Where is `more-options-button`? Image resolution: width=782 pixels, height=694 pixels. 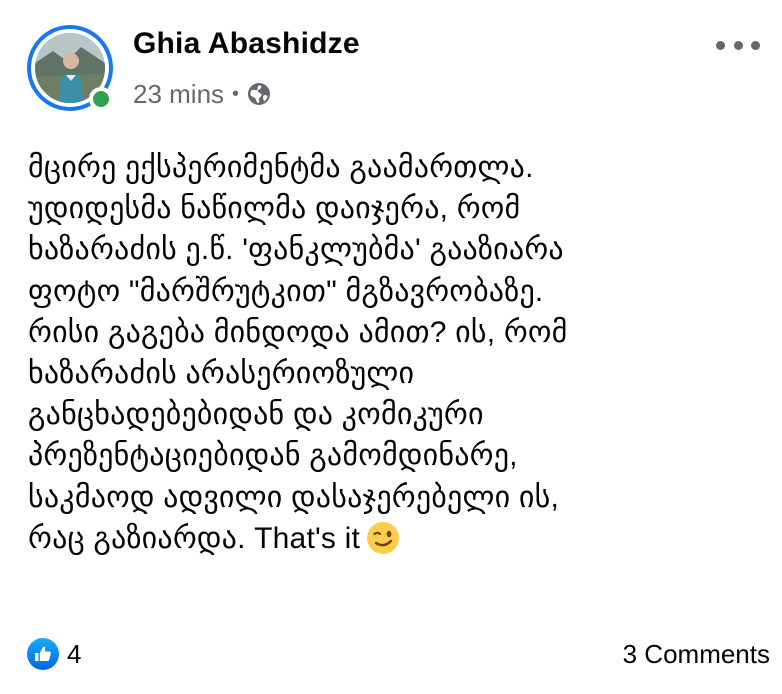 more-options-button is located at coordinates (738, 45).